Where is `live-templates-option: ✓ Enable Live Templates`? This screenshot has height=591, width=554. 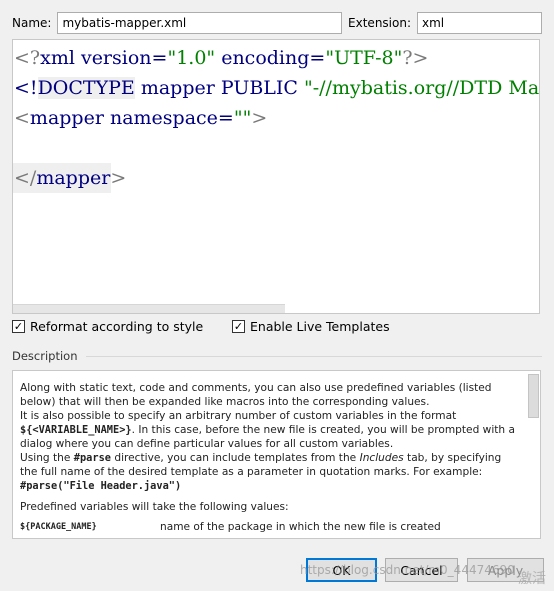
live-templates-option: ✓ Enable Live Templates is located at coordinates (311, 326).